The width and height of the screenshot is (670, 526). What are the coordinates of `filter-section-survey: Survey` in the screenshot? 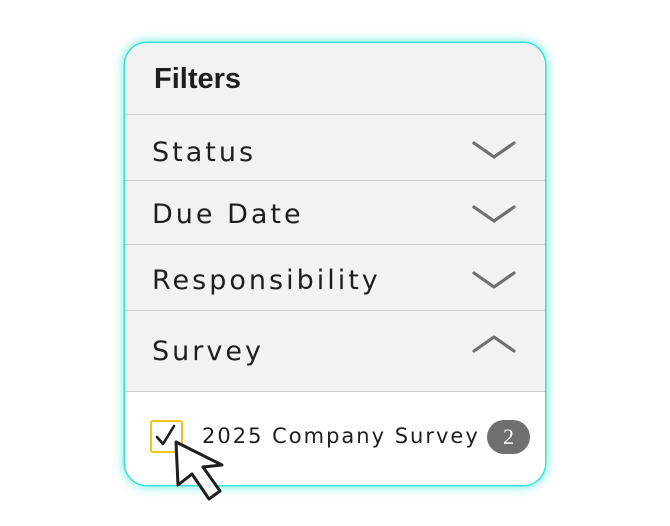 It's located at (335, 351).